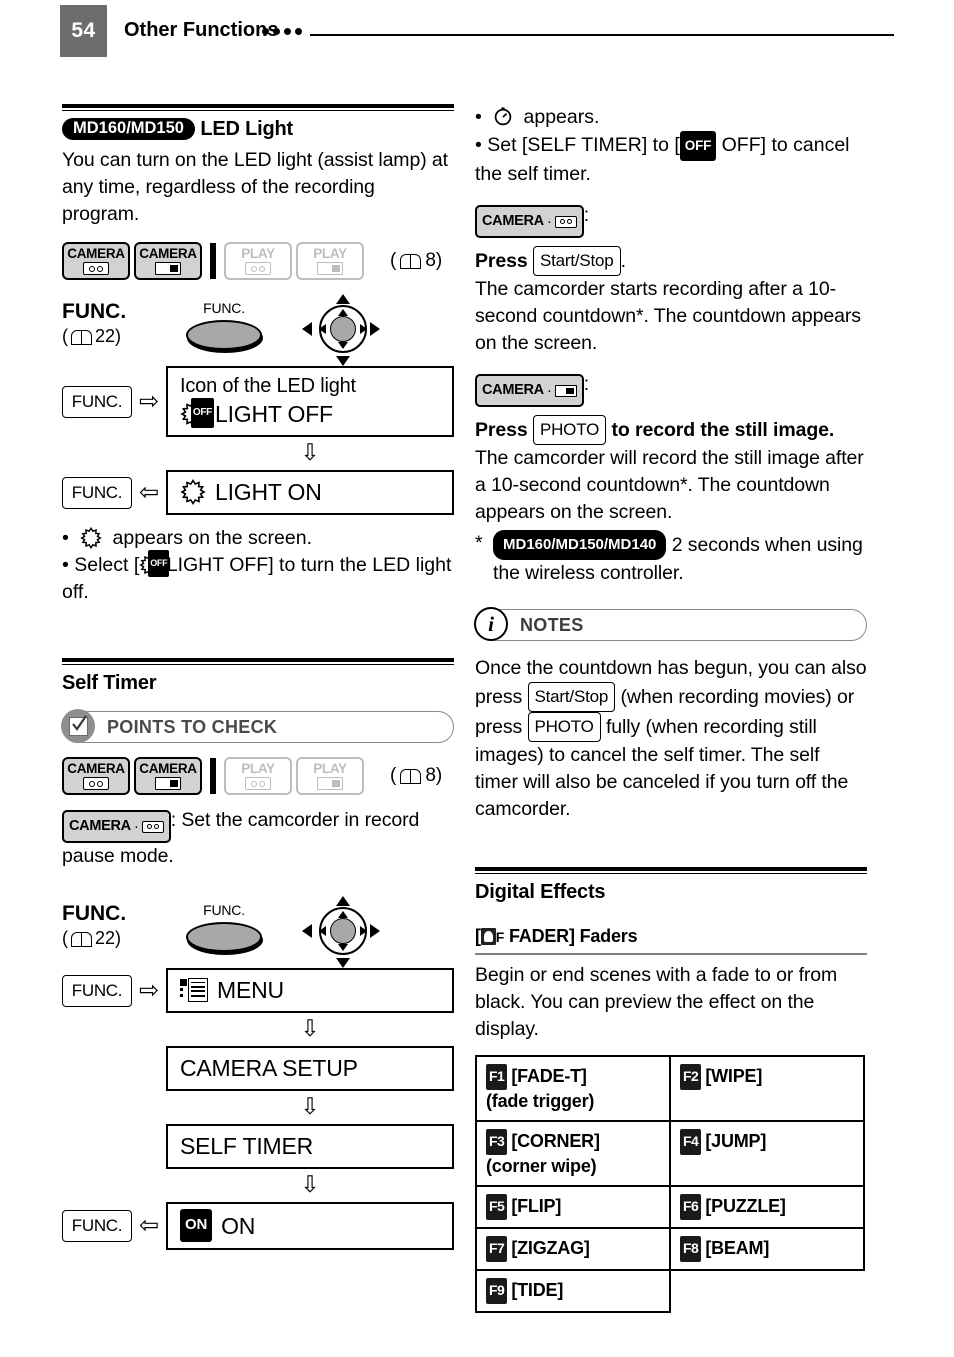 This screenshot has height=1357, width=954. I want to click on fader-cell-f4: F4 [JUMP], so click(767, 1153).